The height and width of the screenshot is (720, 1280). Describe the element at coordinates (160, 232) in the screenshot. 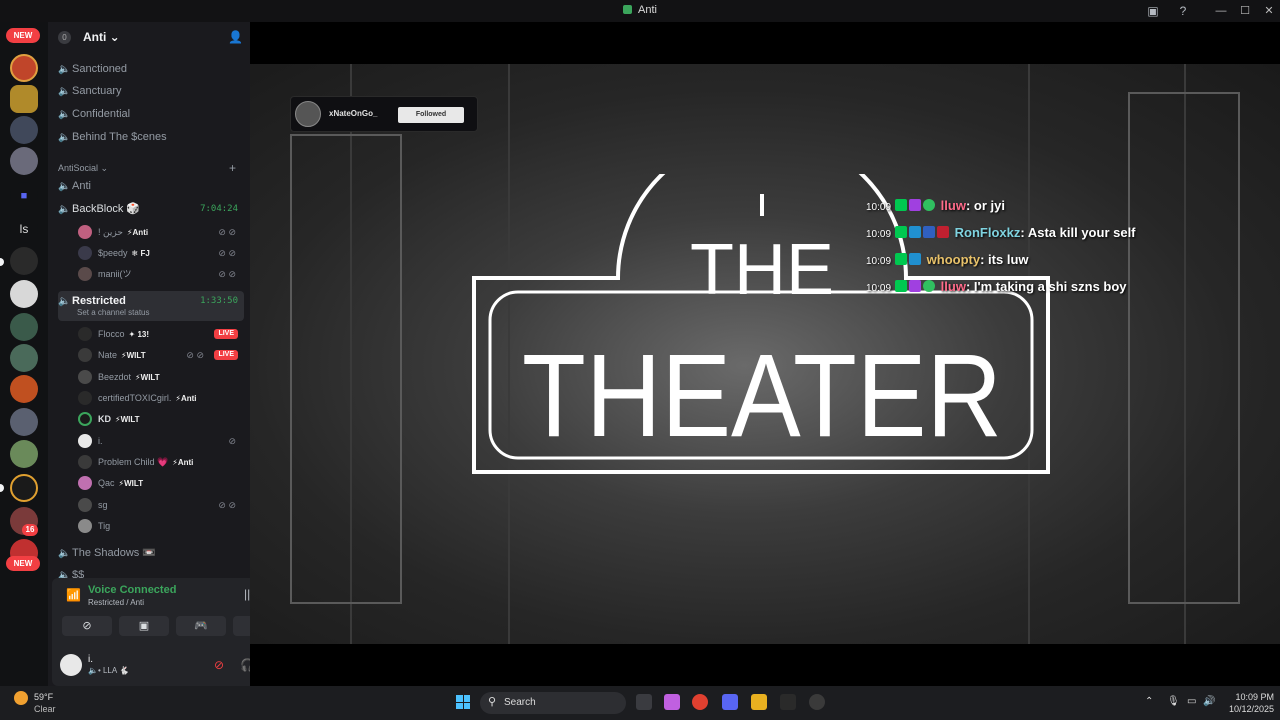

I see `voice-member: ! حزين ⚡Anti ⊘ ⊘` at that location.